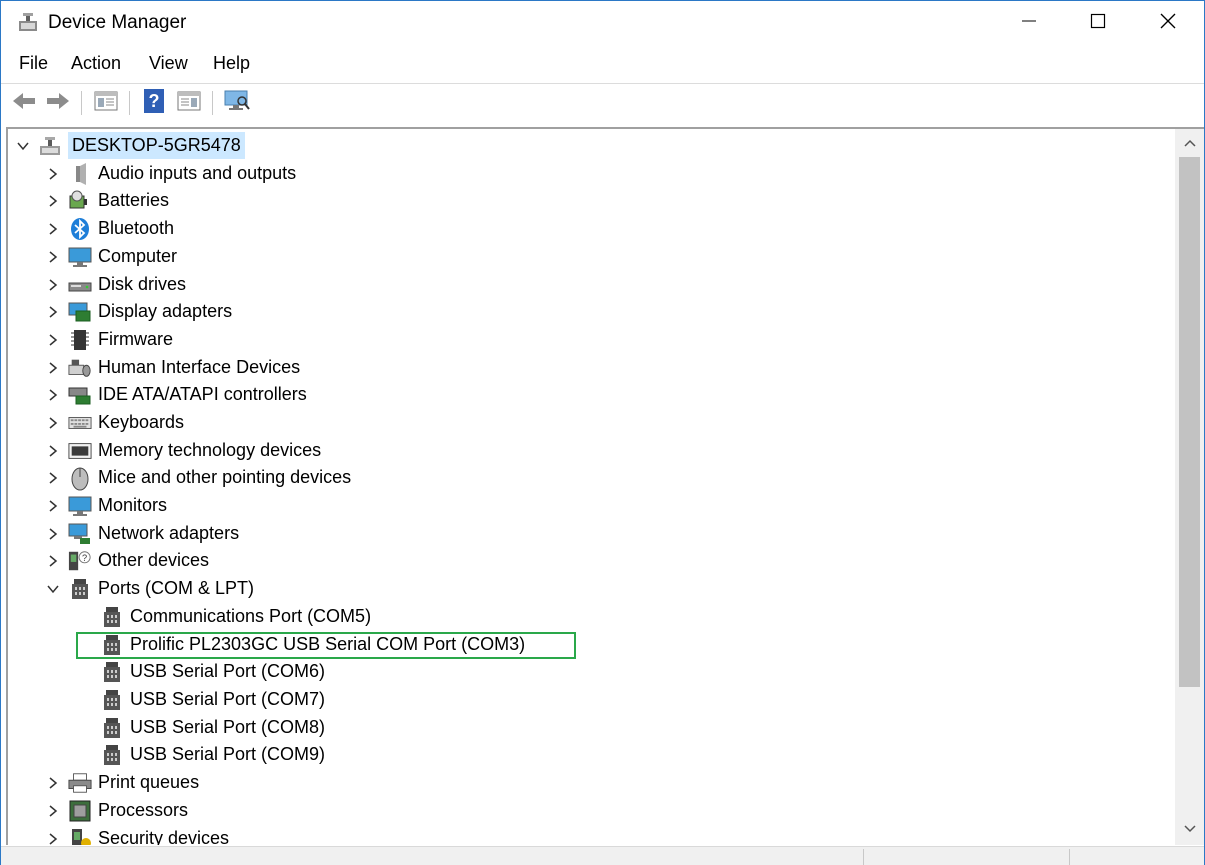 Image resolution: width=1205 pixels, height=865 pixels. Describe the element at coordinates (142, 533) in the screenshot. I see `tree-item-network-adapters: Network adapters` at that location.